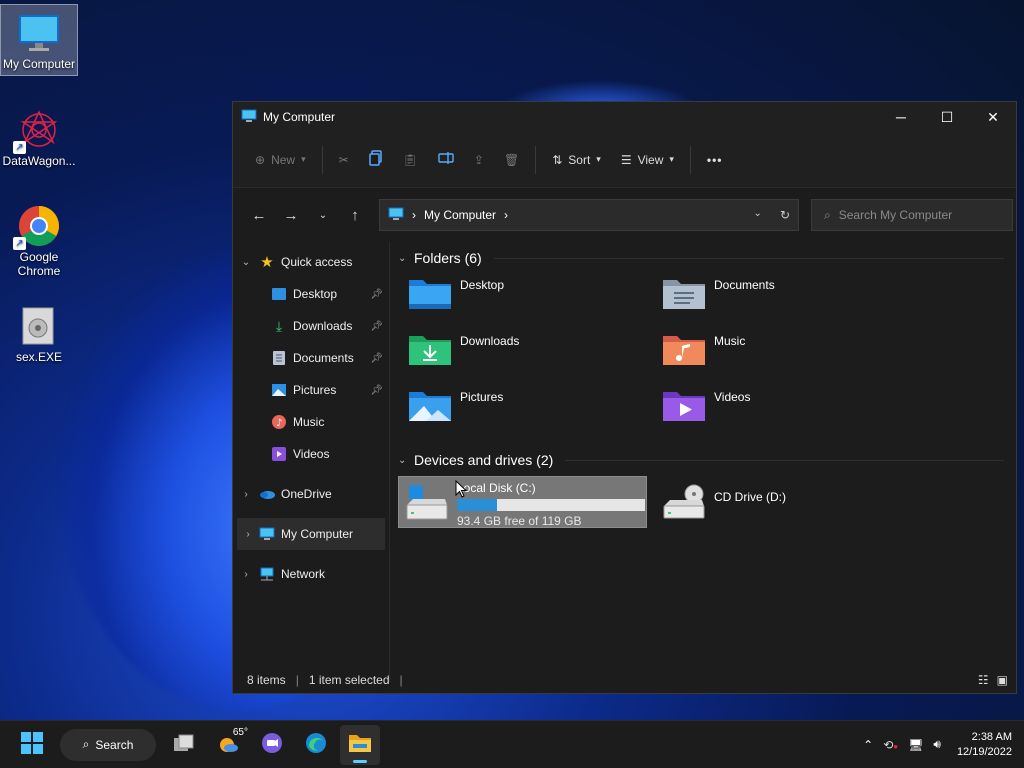 Image resolution: width=1024 pixels, height=768 pixels. I want to click on sidebar-item-network: › Network, so click(311, 574).